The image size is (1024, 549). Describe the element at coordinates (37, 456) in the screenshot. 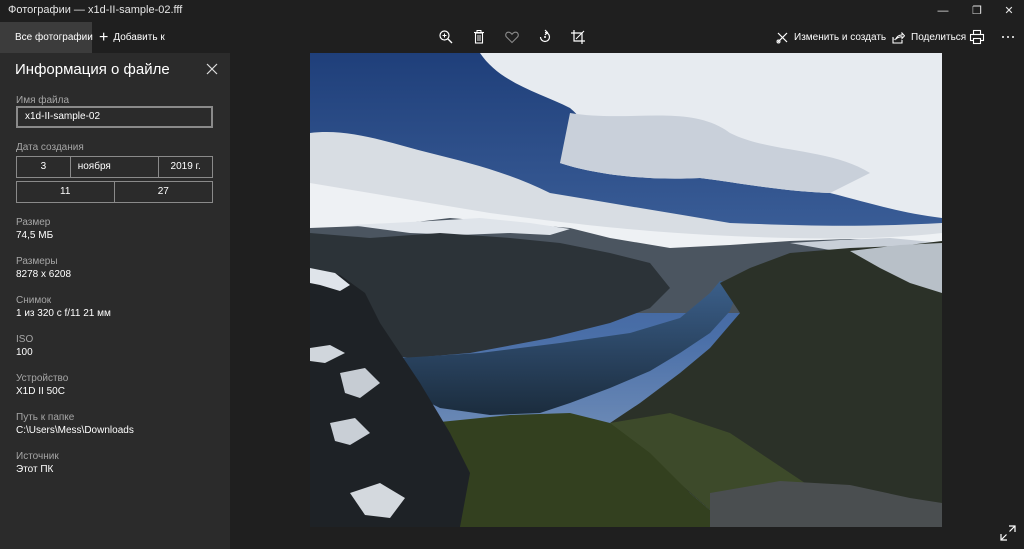

I see `source-label: Источник` at that location.